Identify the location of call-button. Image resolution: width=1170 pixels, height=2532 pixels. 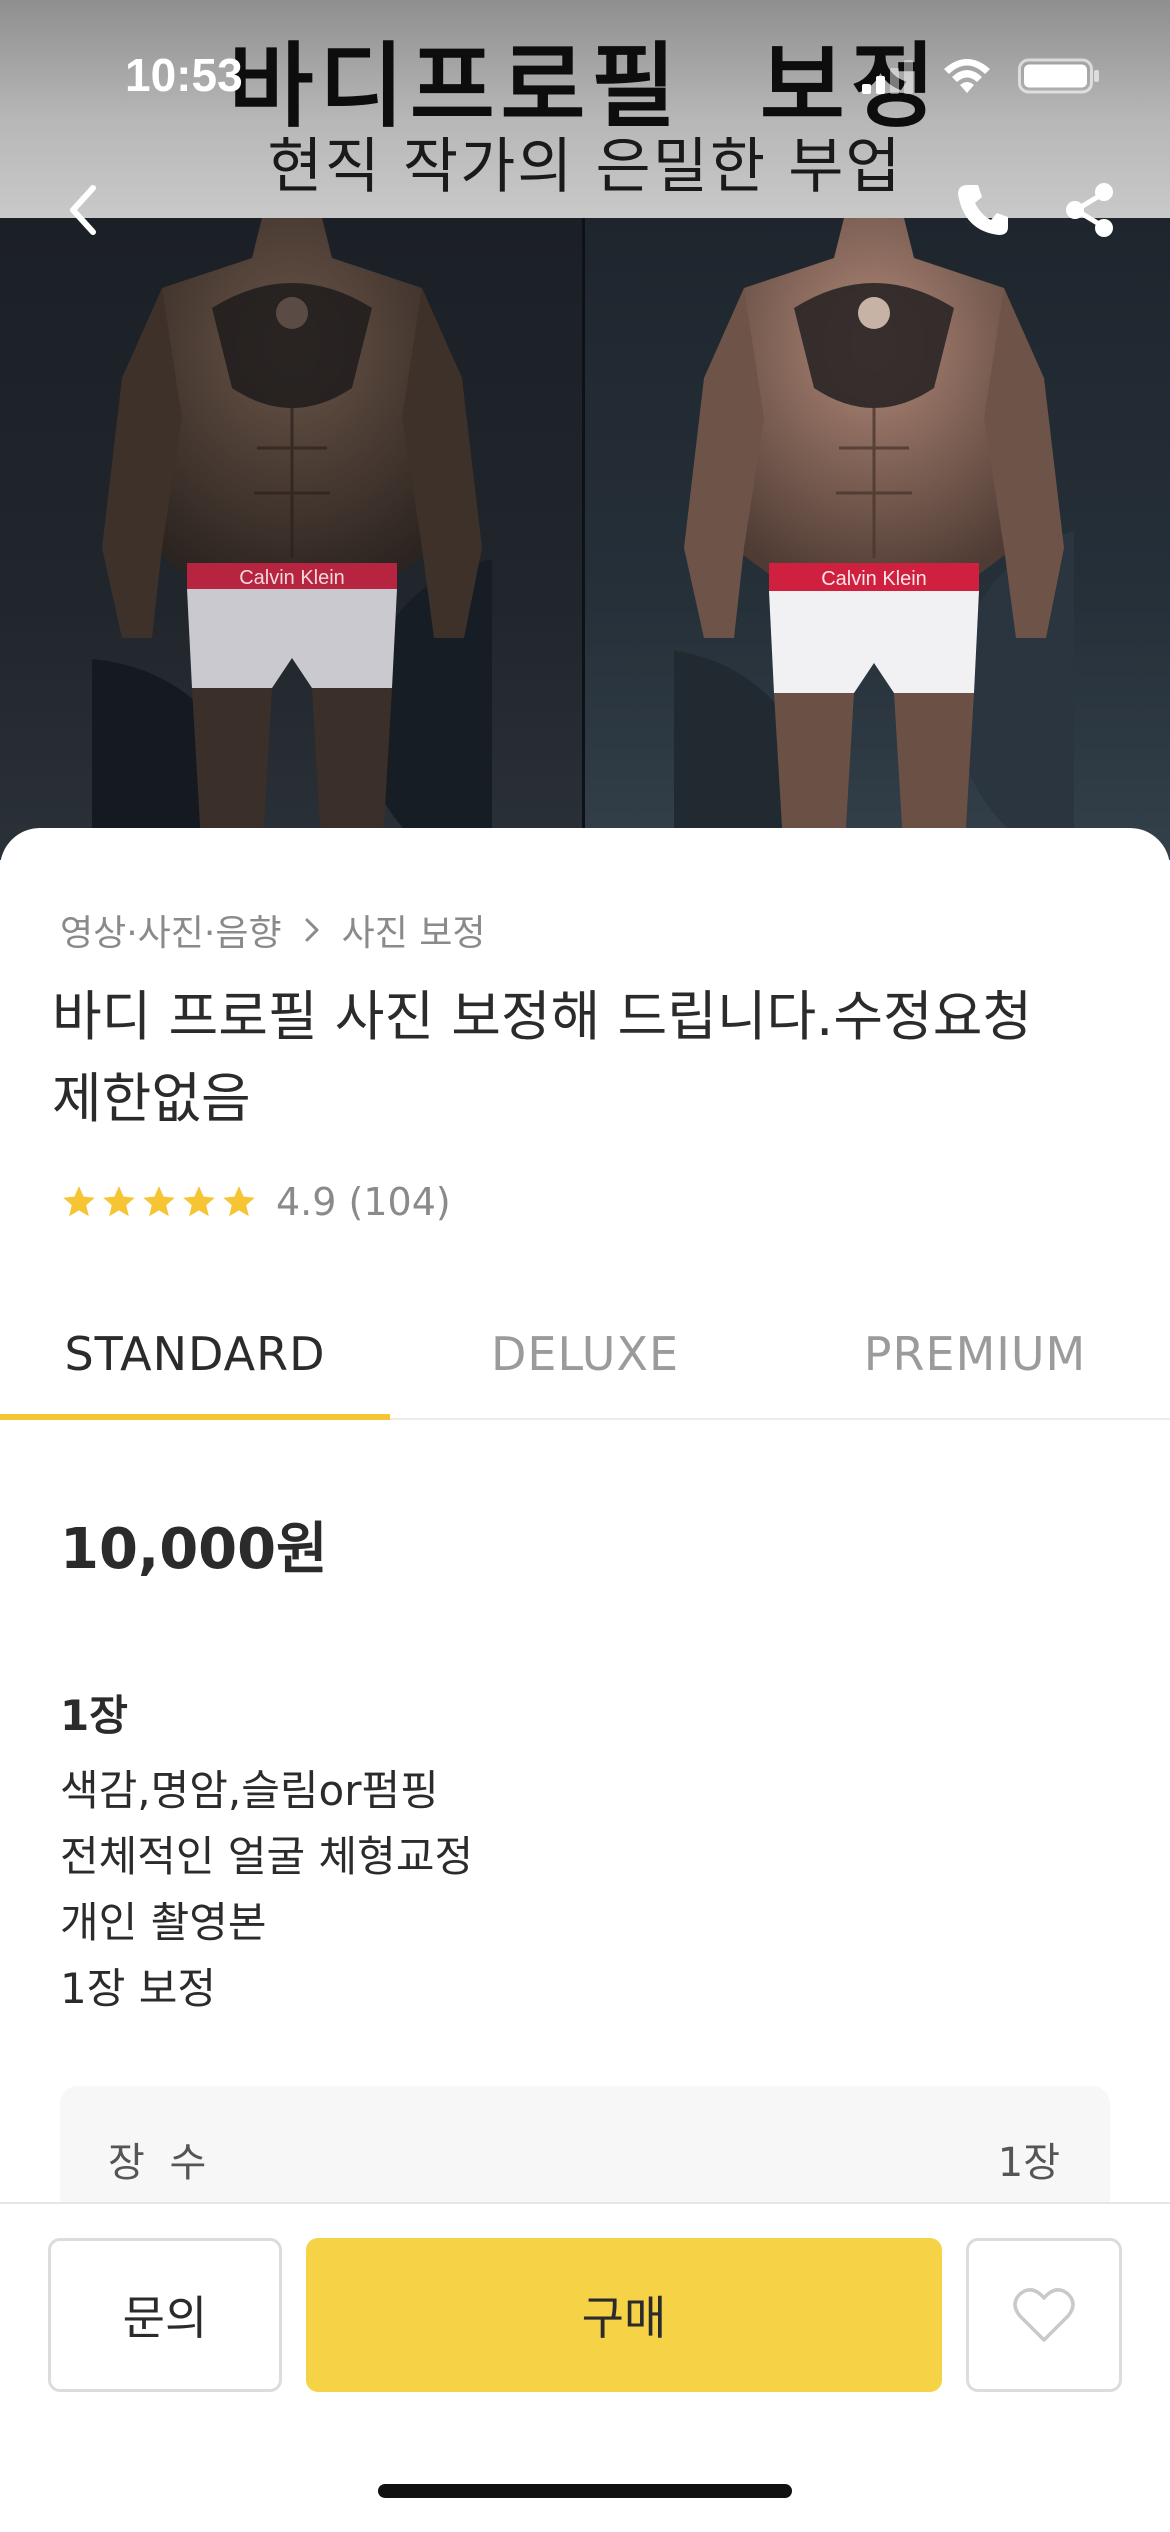
(983, 210).